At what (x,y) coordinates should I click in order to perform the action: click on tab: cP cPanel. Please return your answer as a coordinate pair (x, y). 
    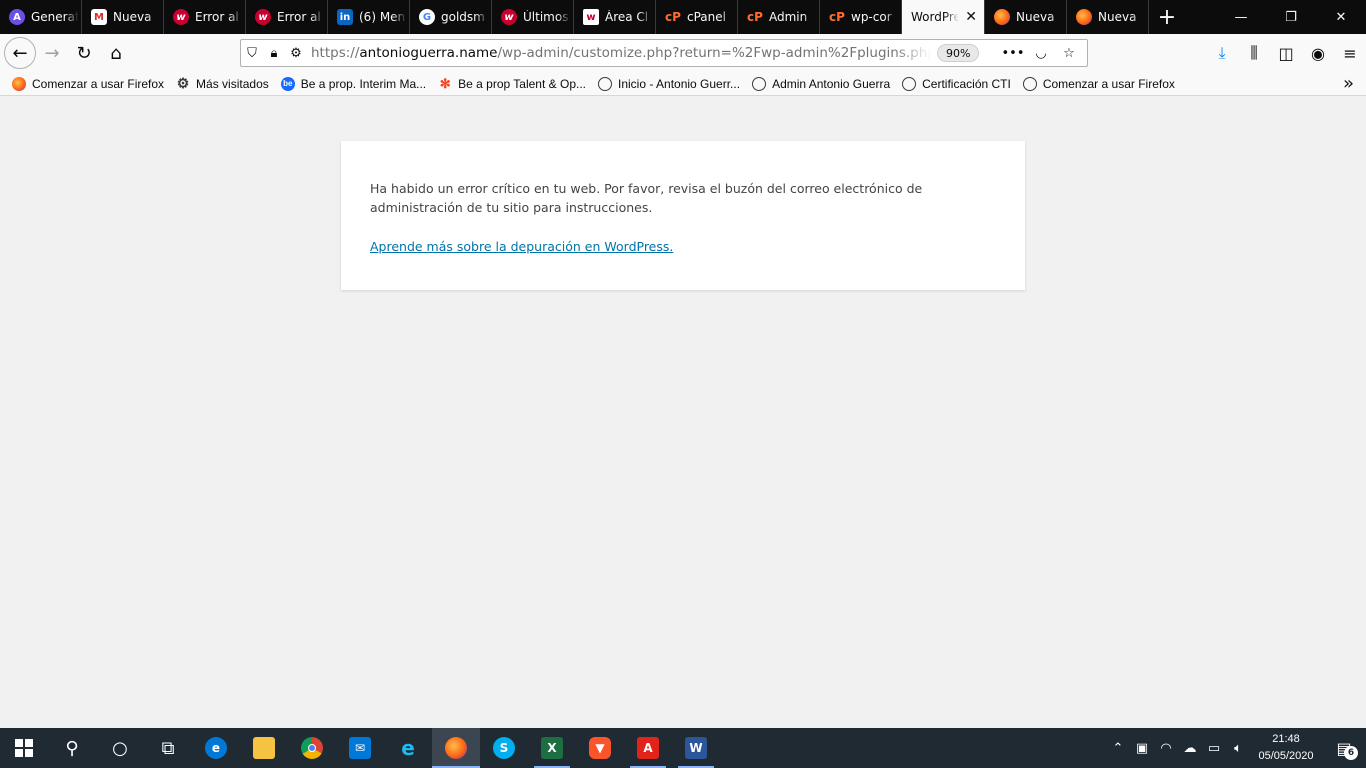
    Looking at the image, I should click on (697, 17).